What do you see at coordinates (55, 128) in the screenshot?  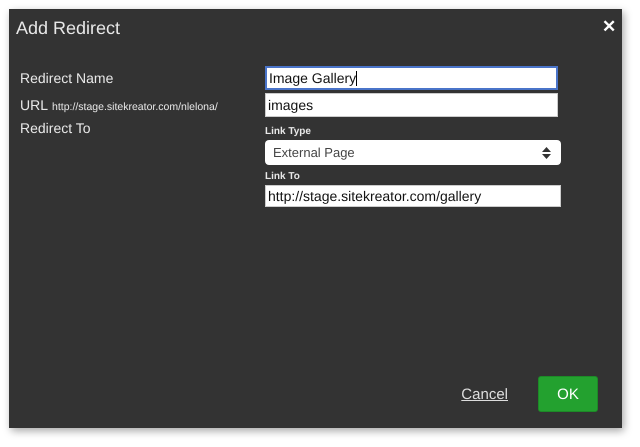 I see `field-label: Redirect To` at bounding box center [55, 128].